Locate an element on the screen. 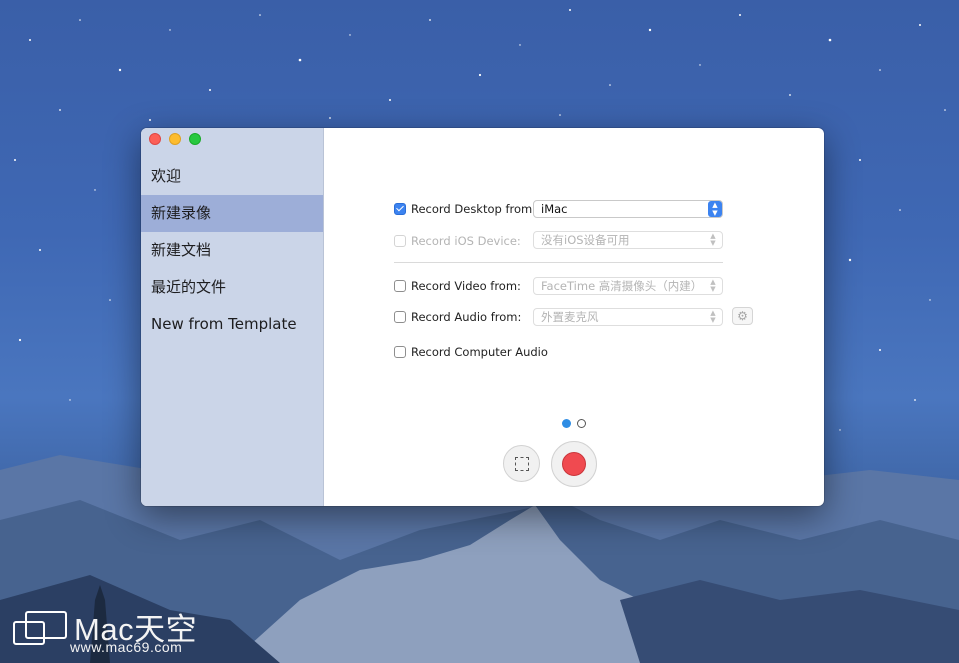 This screenshot has height=663, width=959. record-desktop-label: Record Desktop from: is located at coordinates (474, 209).